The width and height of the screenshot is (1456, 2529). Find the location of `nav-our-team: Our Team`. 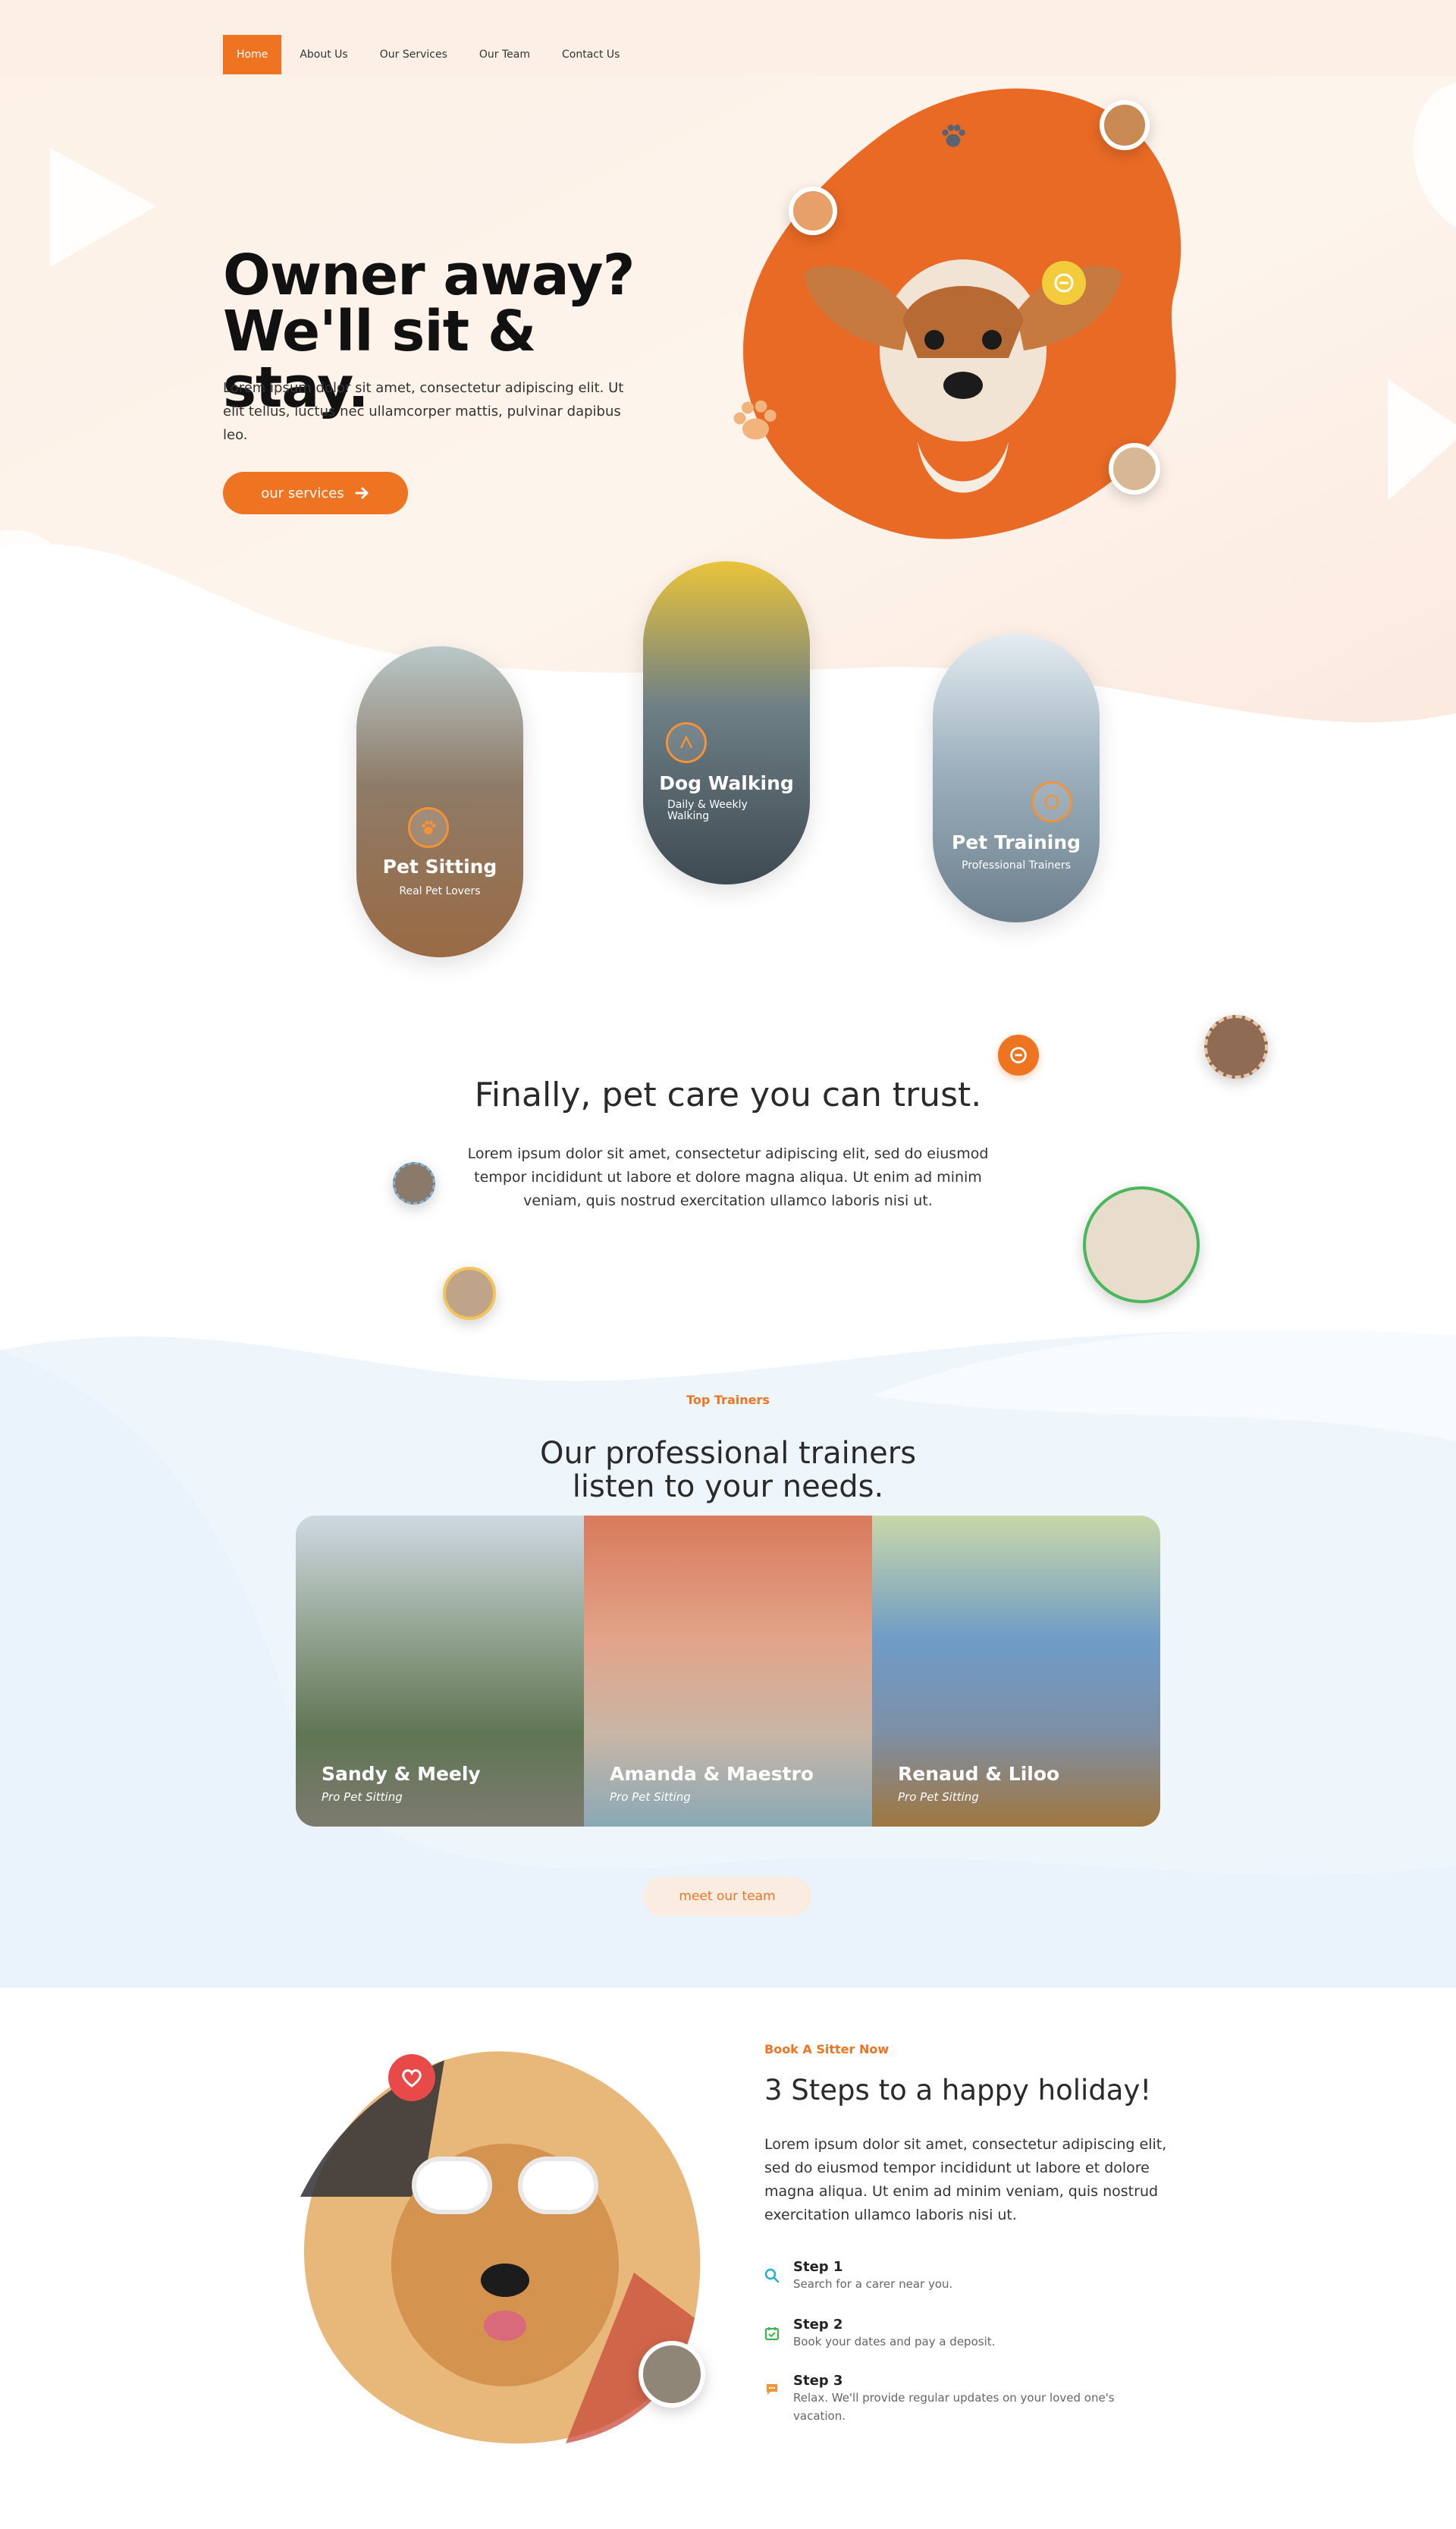

nav-our-team: Our Team is located at coordinates (505, 54).